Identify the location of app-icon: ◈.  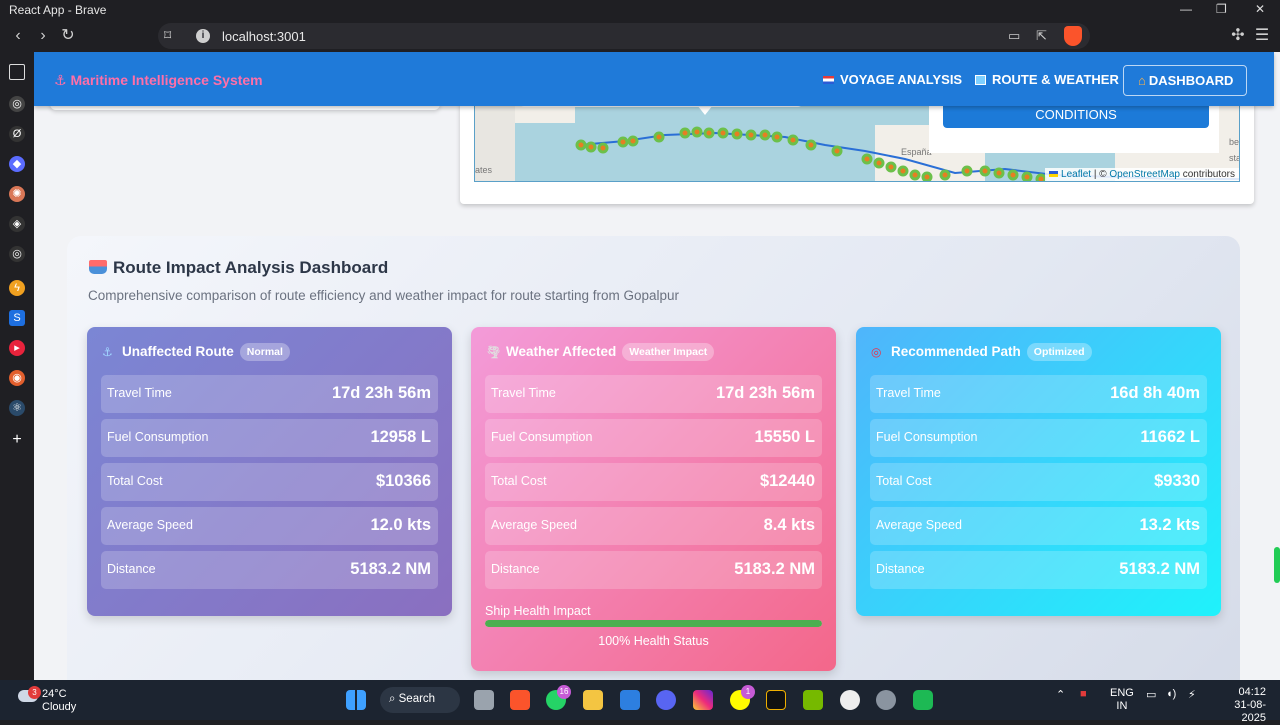
(17, 224).